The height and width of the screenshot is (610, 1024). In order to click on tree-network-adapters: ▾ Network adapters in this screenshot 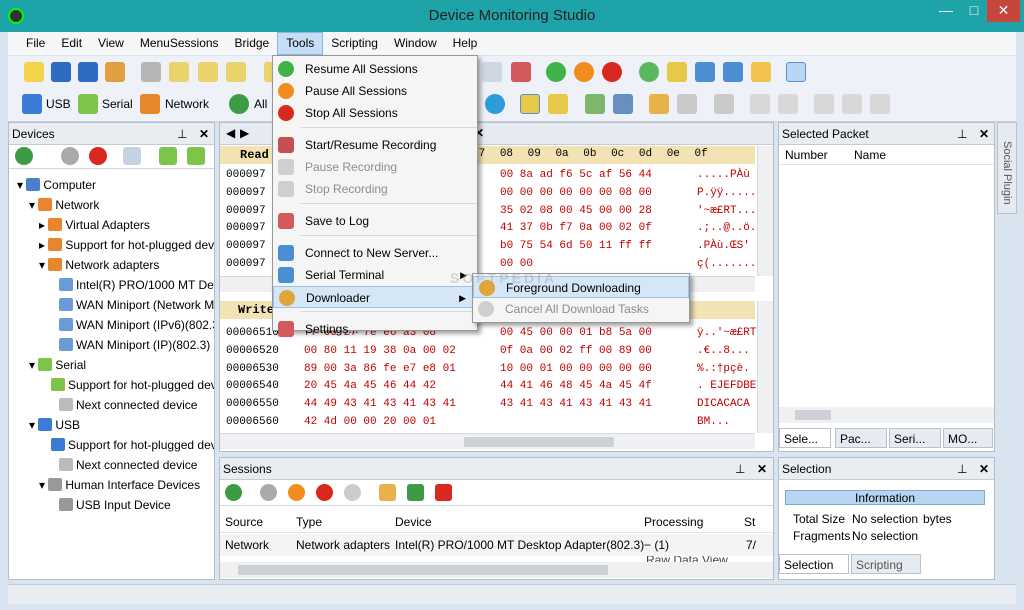, I will do `click(111, 265)`.